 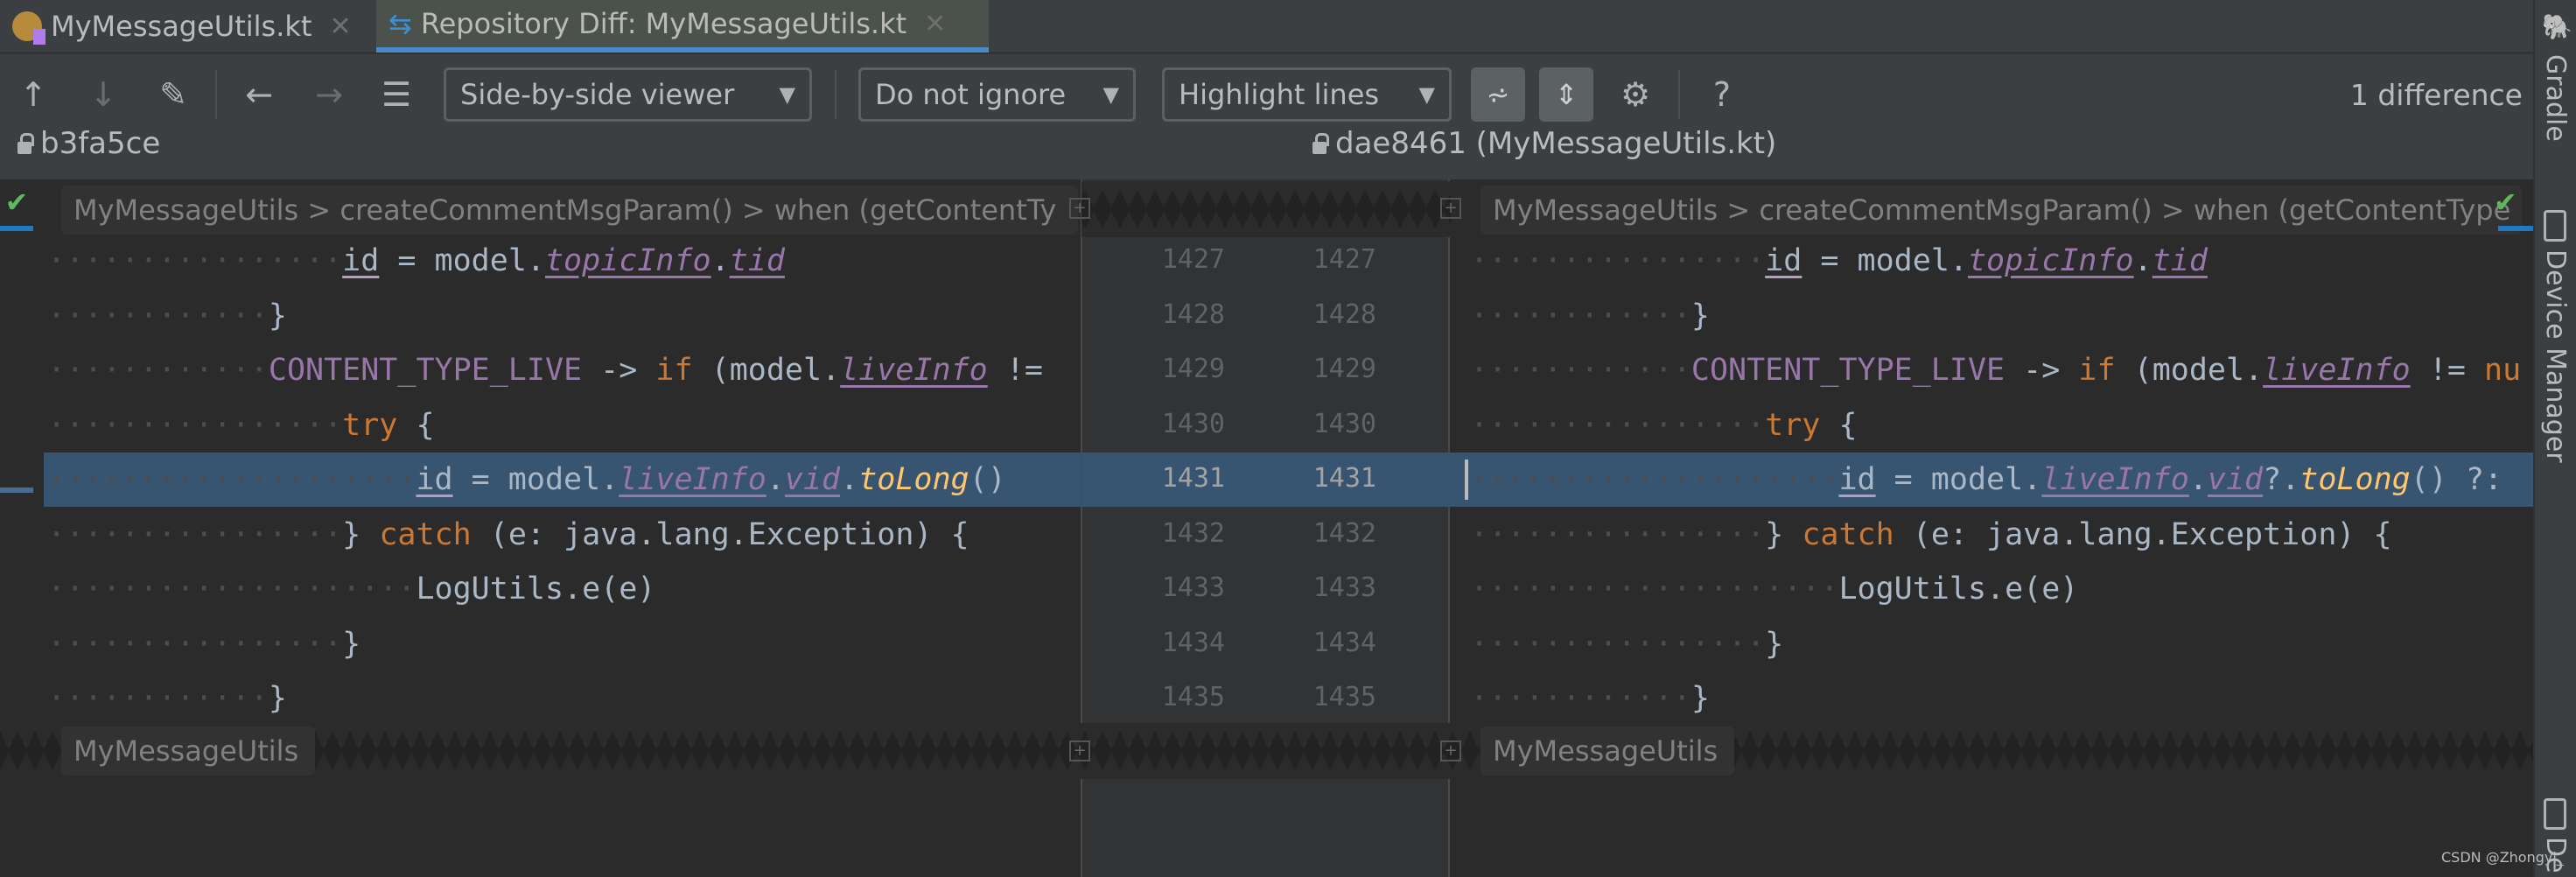 I want to click on collapsed-region-separator-bottom, so click(x=1266, y=751).